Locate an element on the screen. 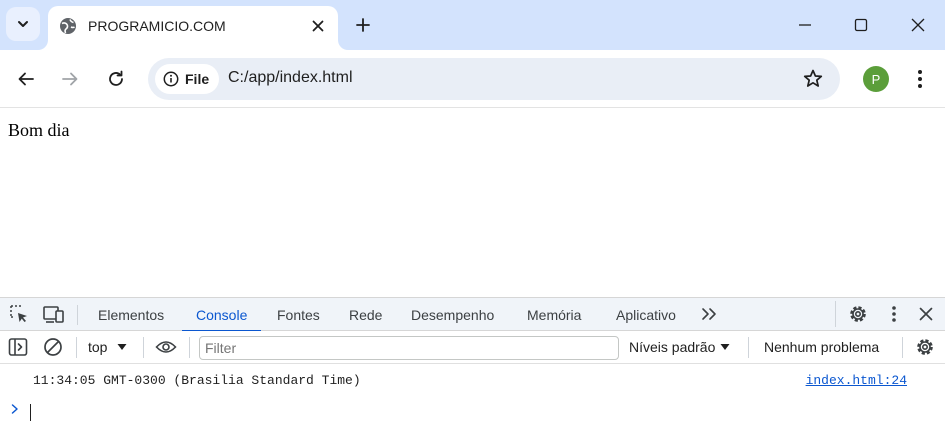 The image size is (945, 440). devtools-close-button is located at coordinates (926, 314).